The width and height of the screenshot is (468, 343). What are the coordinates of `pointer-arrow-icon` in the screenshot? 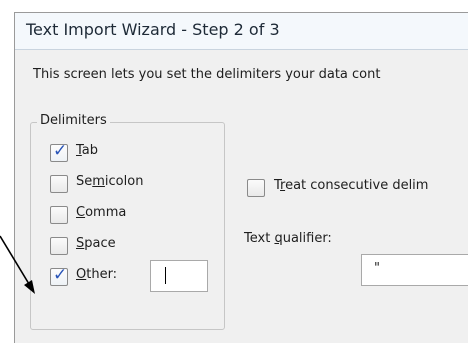 It's located at (17, 264).